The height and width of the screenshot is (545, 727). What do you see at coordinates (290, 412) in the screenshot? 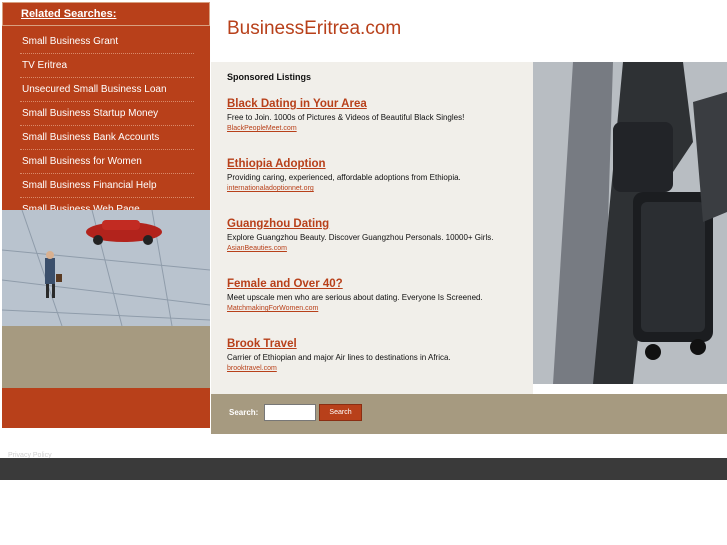
I see `search-input` at bounding box center [290, 412].